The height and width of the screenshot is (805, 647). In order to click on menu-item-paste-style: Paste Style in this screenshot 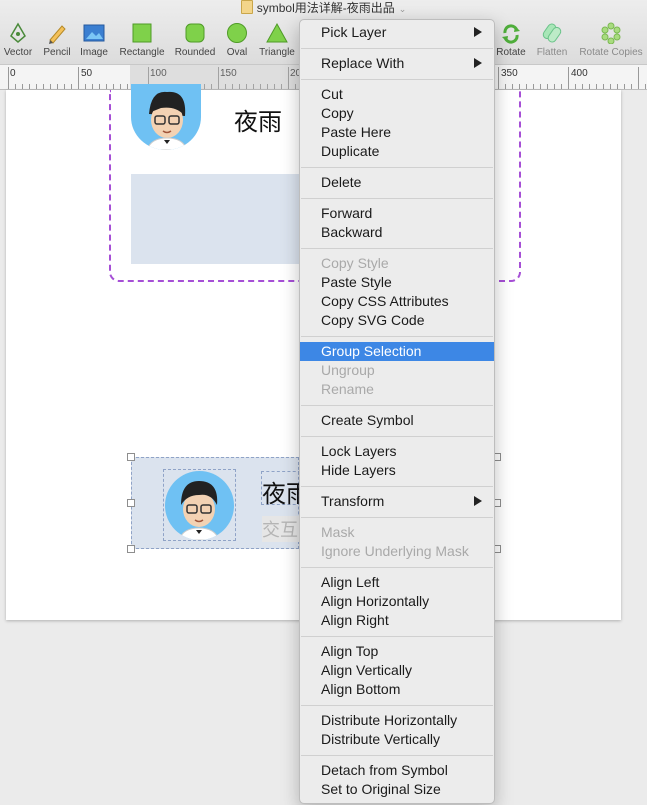, I will do `click(397, 282)`.